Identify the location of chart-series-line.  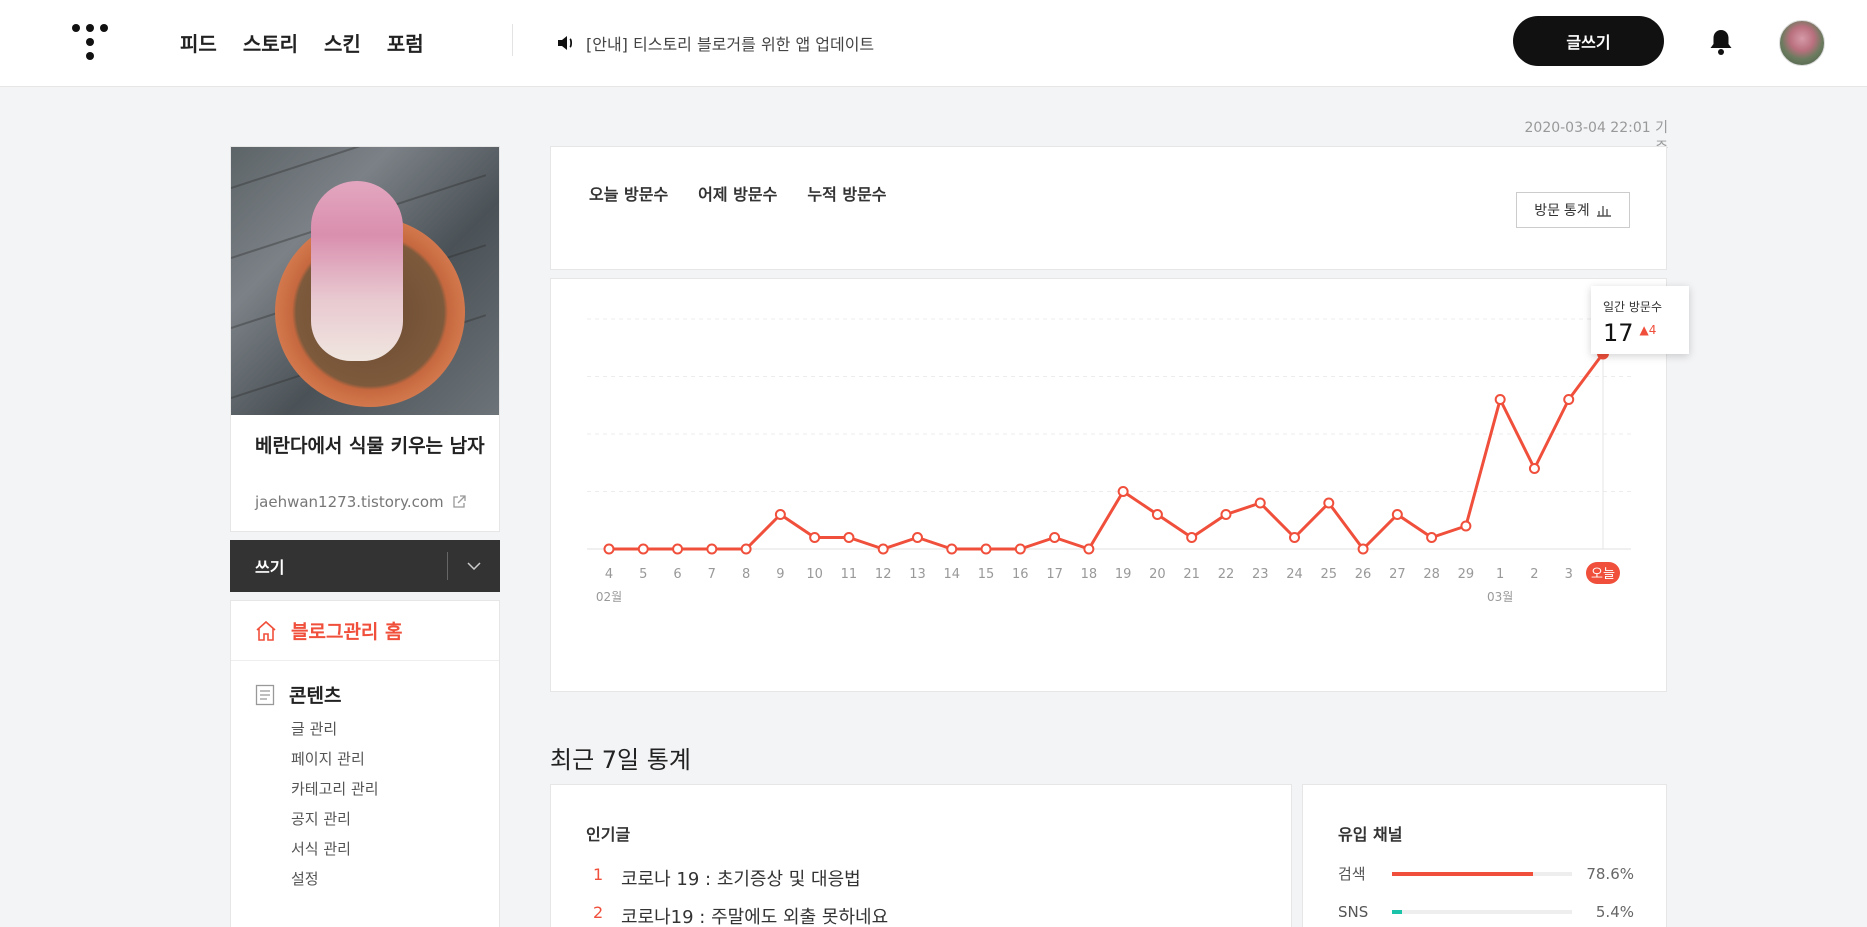
(1107, 451).